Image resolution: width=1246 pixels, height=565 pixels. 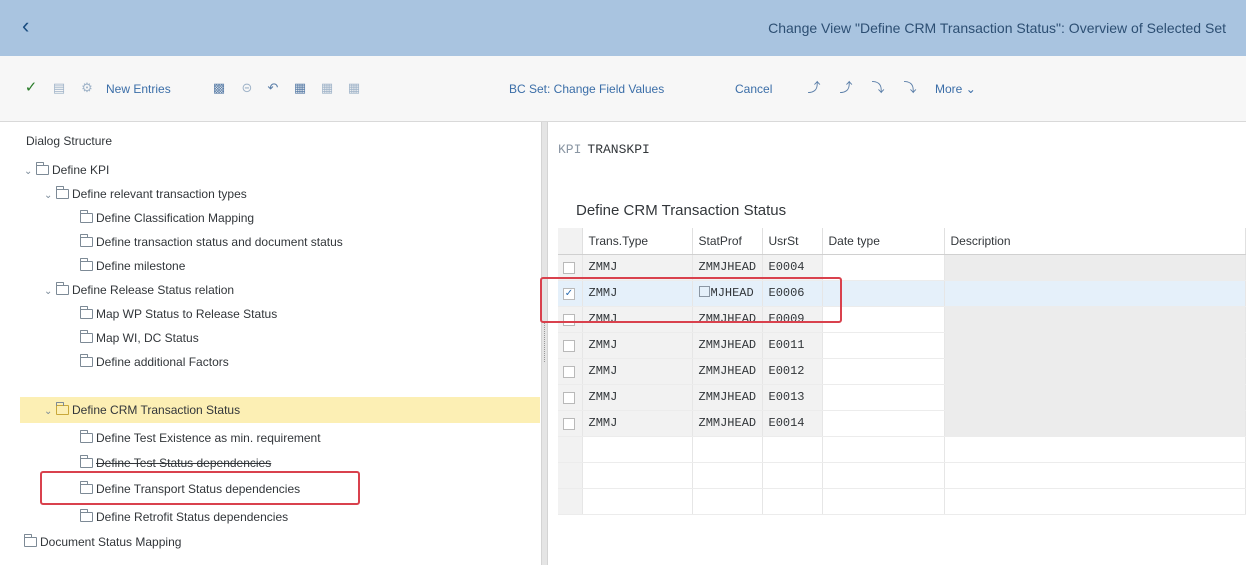 I want to click on checkmark-icon: ✓, so click(x=31, y=88).